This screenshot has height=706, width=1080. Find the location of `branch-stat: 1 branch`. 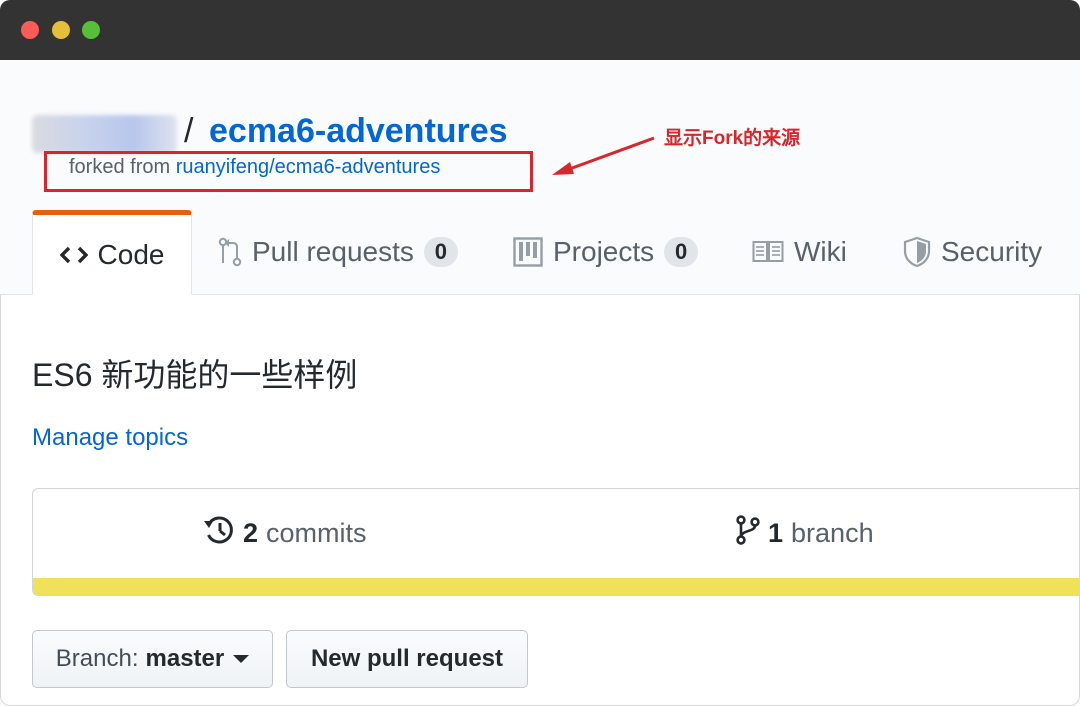

branch-stat: 1 branch is located at coordinates (805, 533).